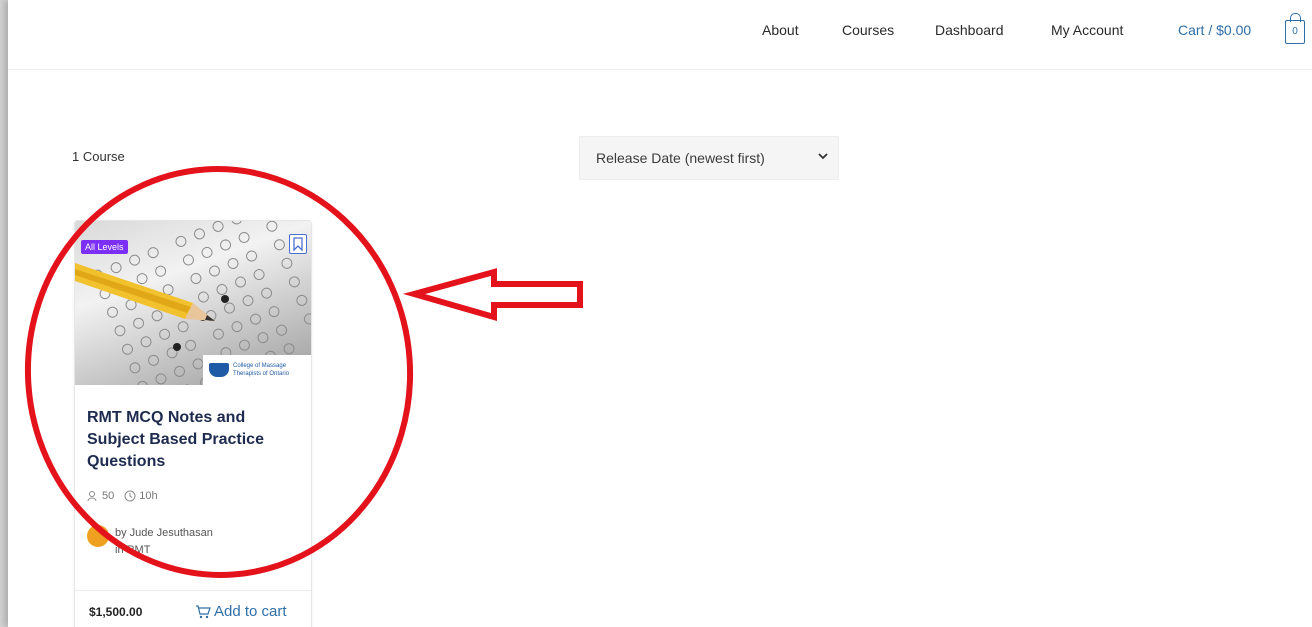  I want to click on sort-select-value: Release Date (newest first), so click(680, 158).